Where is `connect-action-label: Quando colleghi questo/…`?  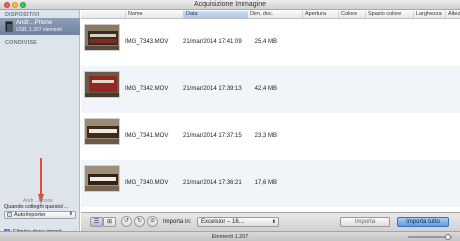 connect-action-label: Quando colleghi questo/… is located at coordinates (36, 207).